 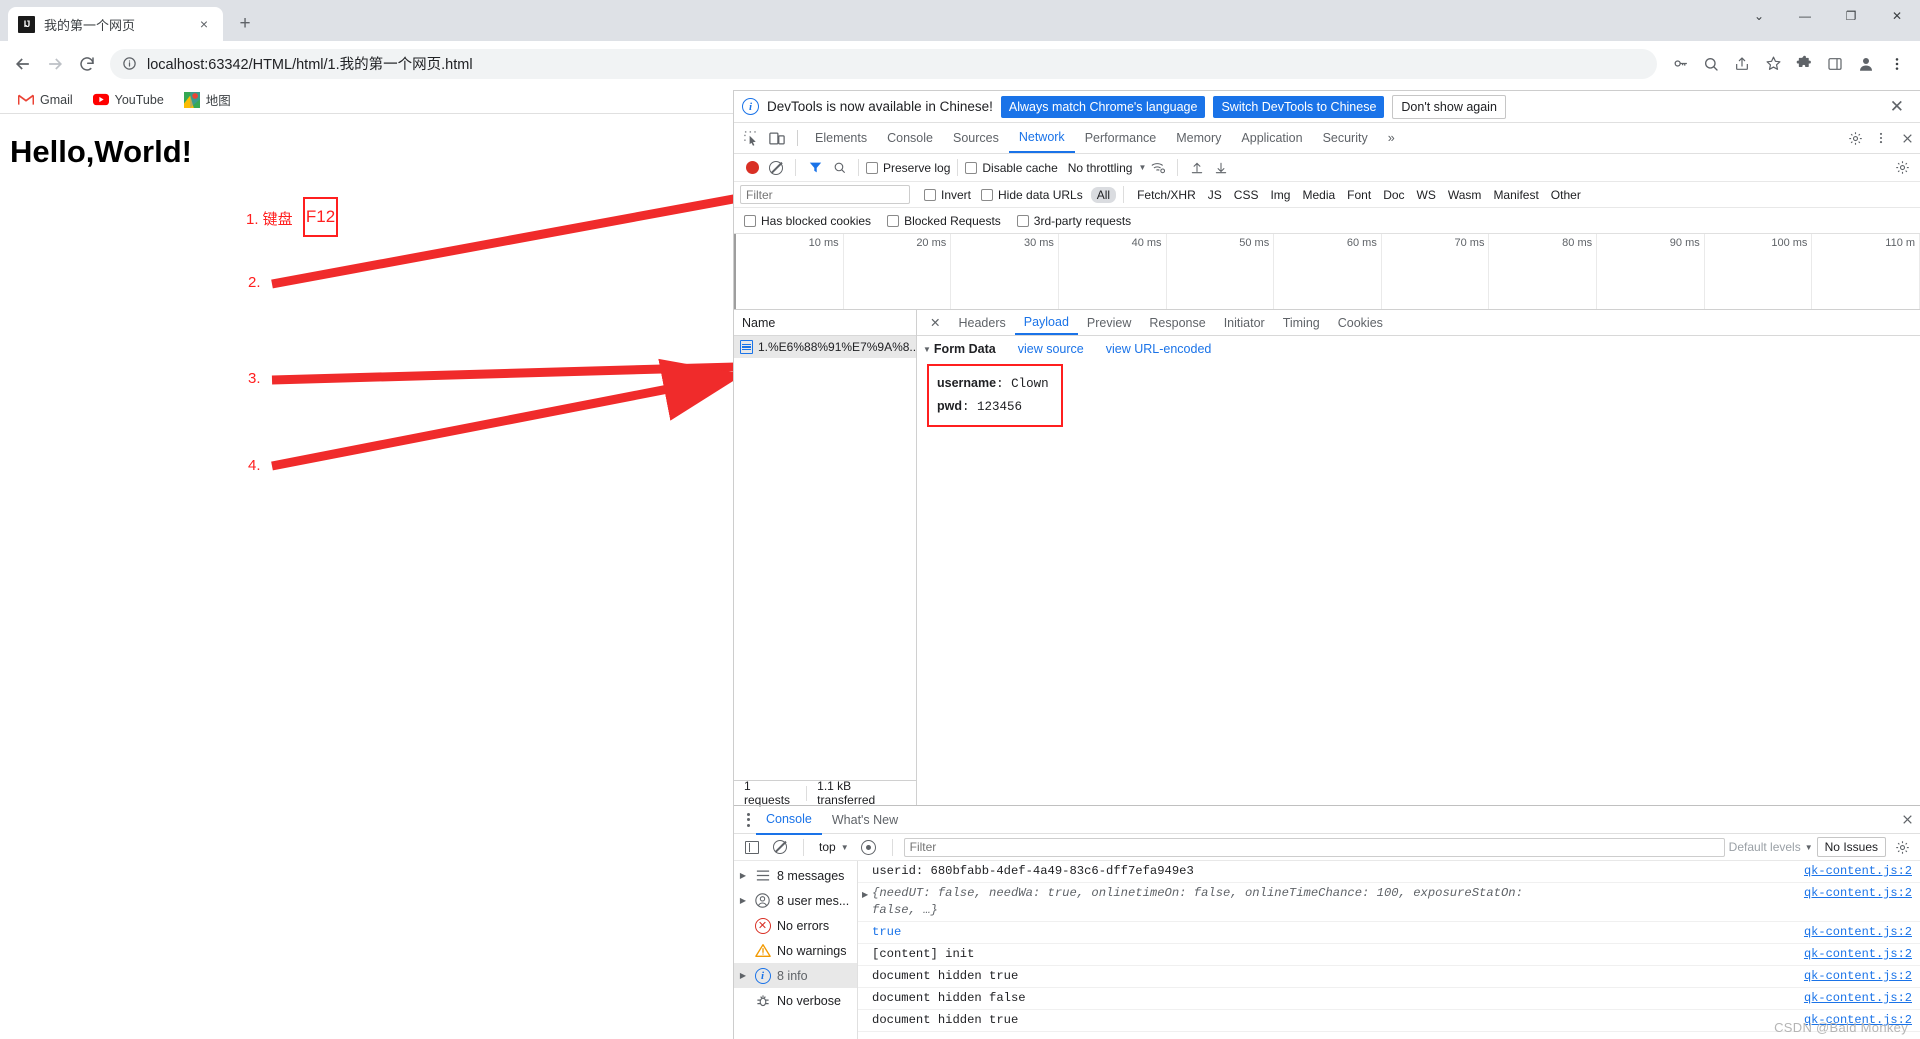 What do you see at coordinates (1881, 138) in the screenshot?
I see `devtools-more-icon` at bounding box center [1881, 138].